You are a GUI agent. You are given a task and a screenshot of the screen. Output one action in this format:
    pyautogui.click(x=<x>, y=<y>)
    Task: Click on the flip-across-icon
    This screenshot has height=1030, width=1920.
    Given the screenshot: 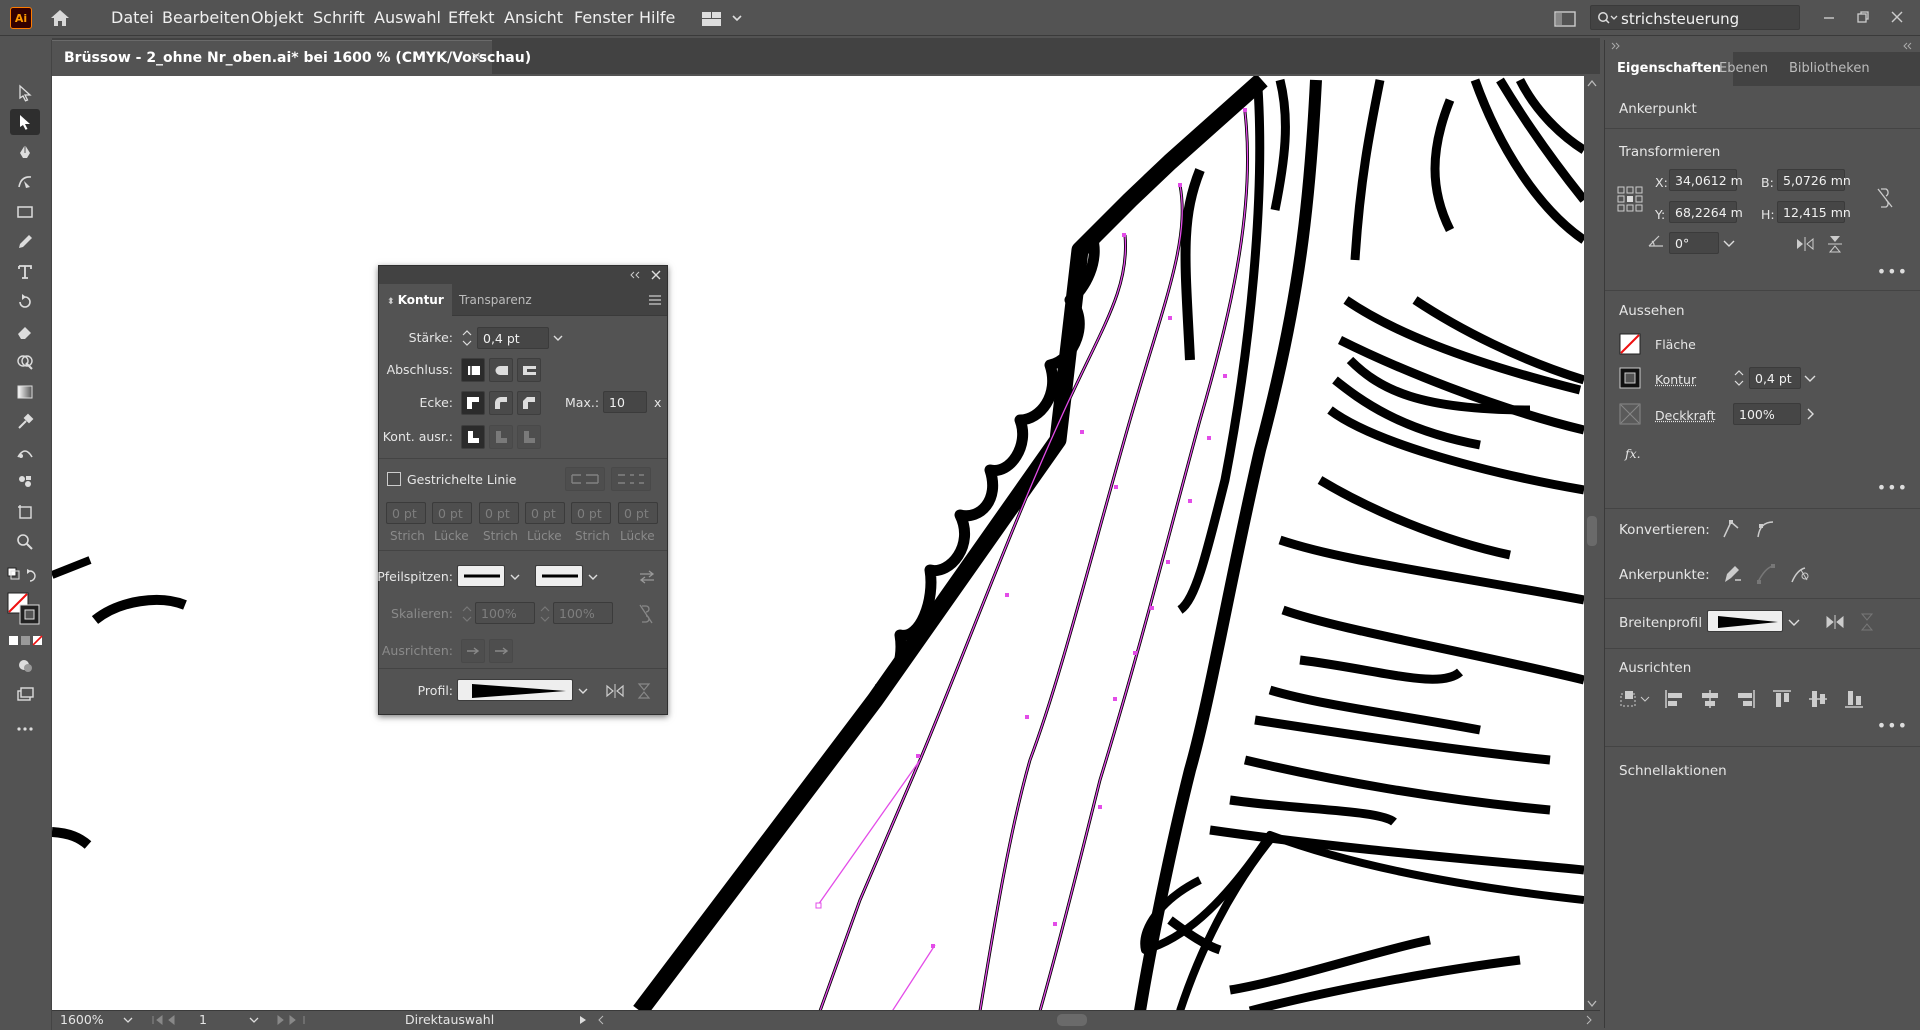 What is the action you would take?
    pyautogui.click(x=644, y=691)
    